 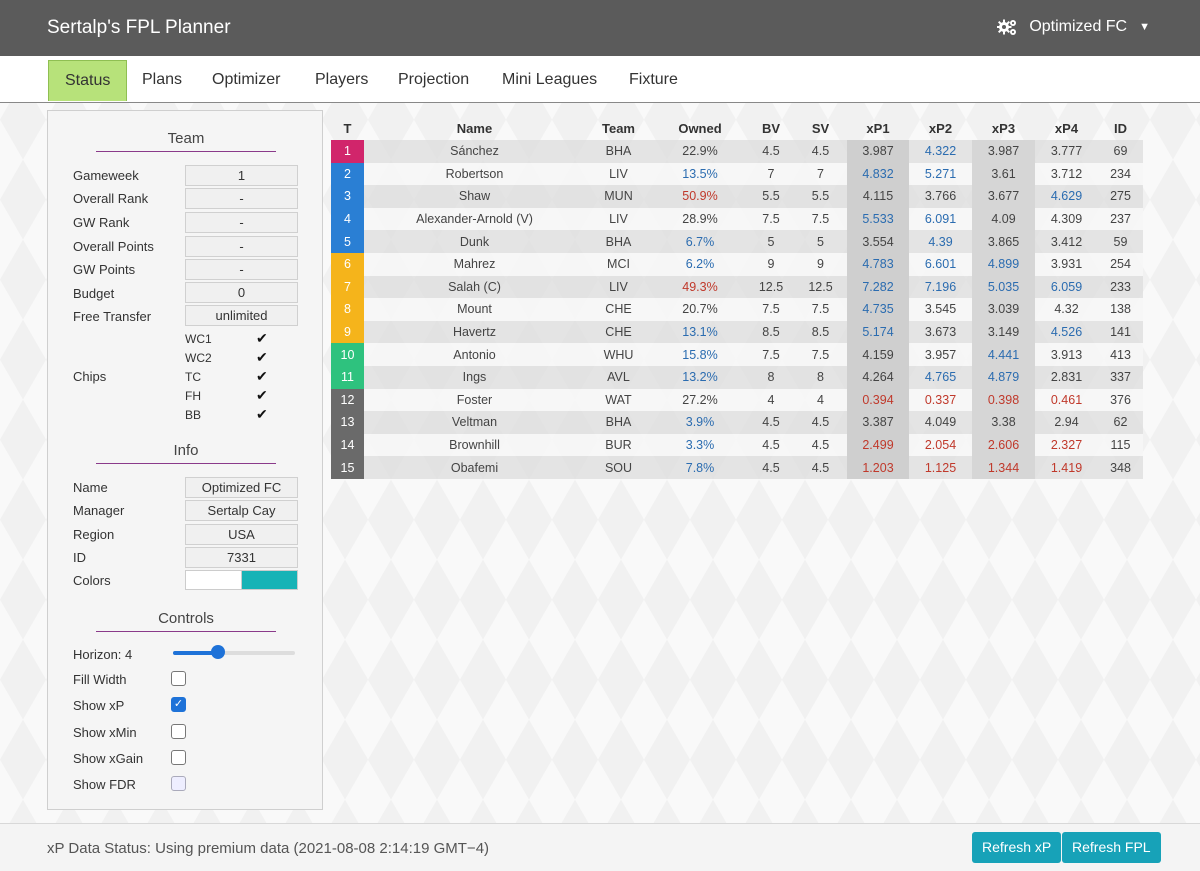 I want to click on player-name: Foster, so click(x=474, y=400).